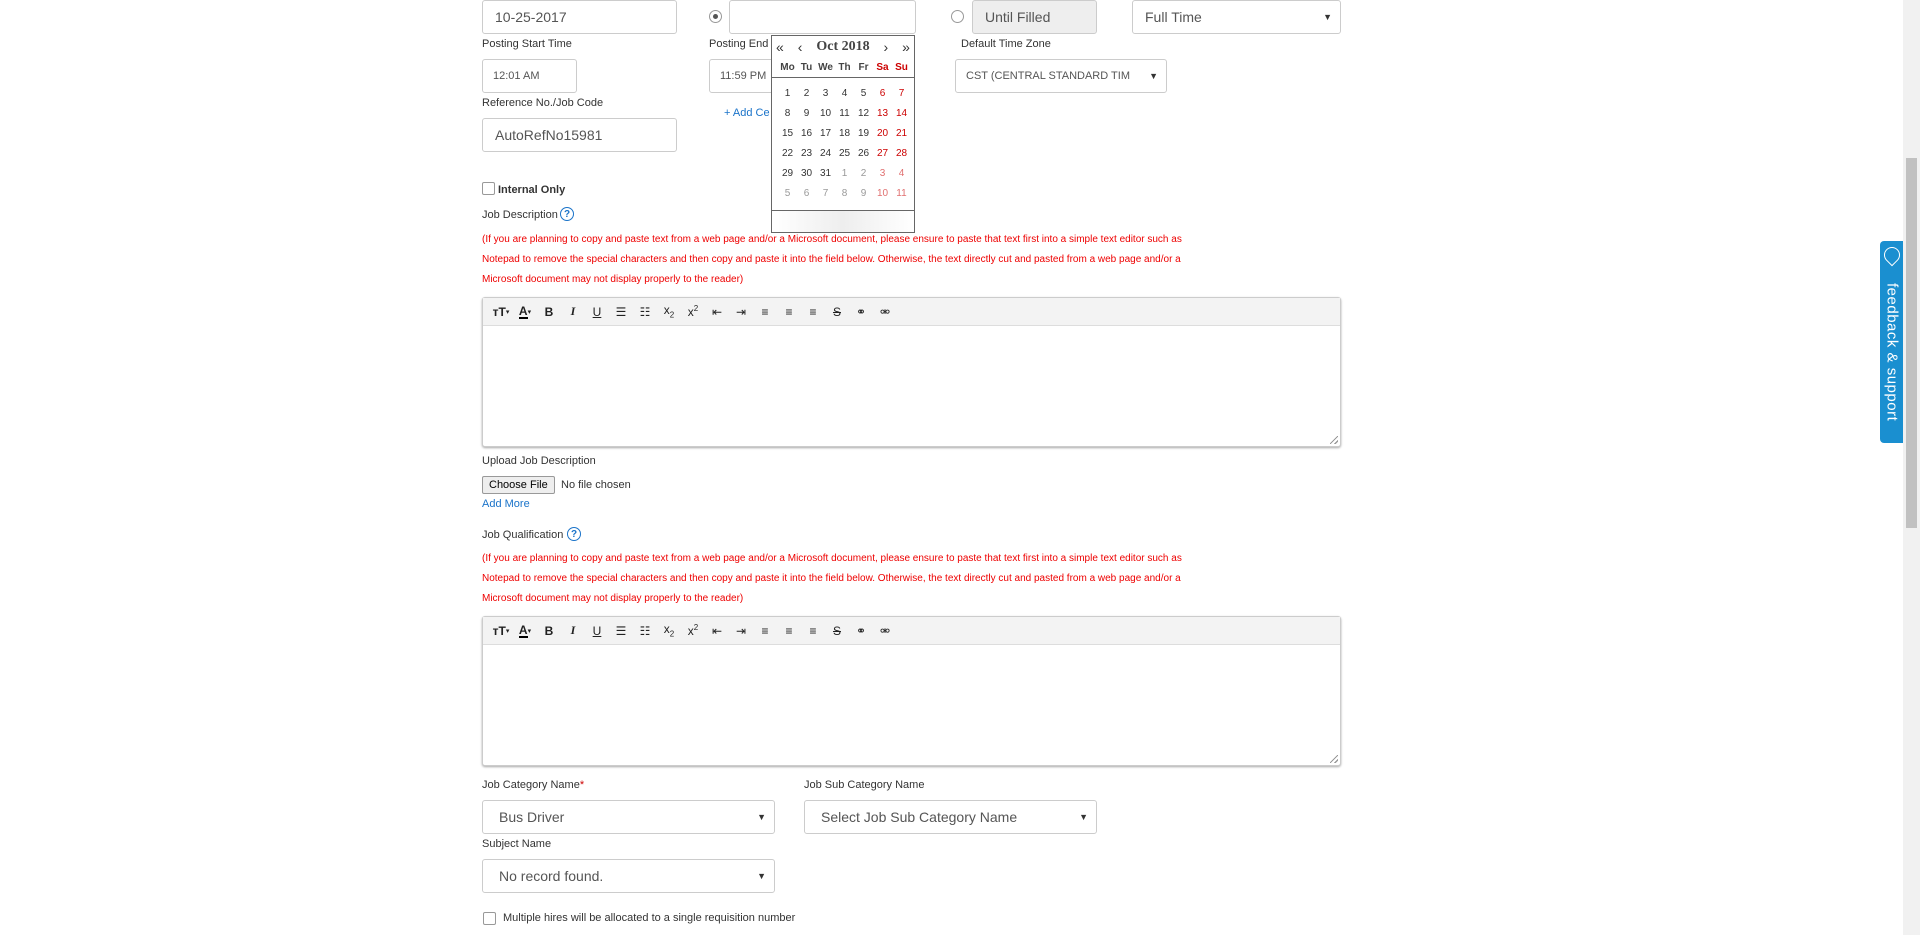  What do you see at coordinates (911, 372) in the screenshot?
I see `job-description-editor: ᴛT ▾ A ▾ B I U ☰ ☷ x2 x2 ⇤ ⇥ ≡ ≡ ≡ S ⚭ ⚮` at bounding box center [911, 372].